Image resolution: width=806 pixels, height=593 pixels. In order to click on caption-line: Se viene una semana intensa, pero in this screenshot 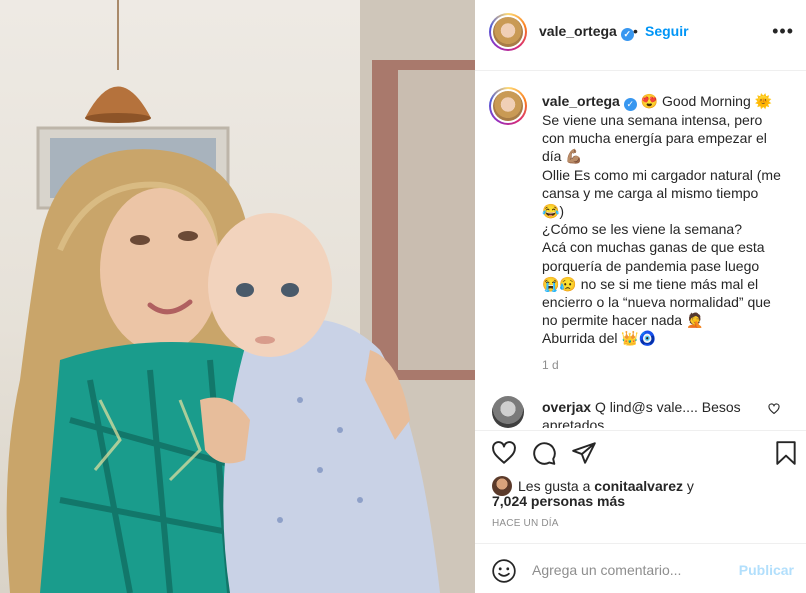, I will do `click(652, 120)`.